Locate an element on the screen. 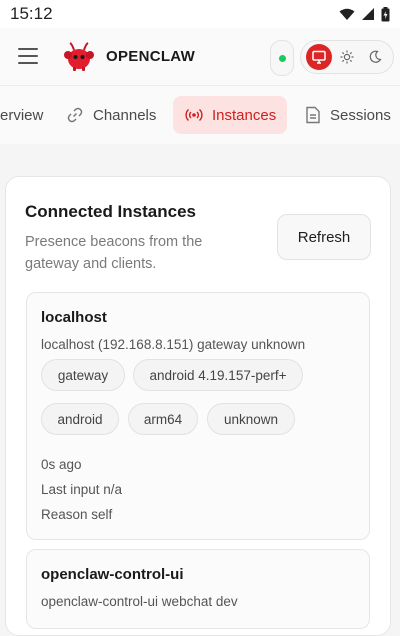 The image size is (400, 636). tab-overview: erview is located at coordinates (23, 115).